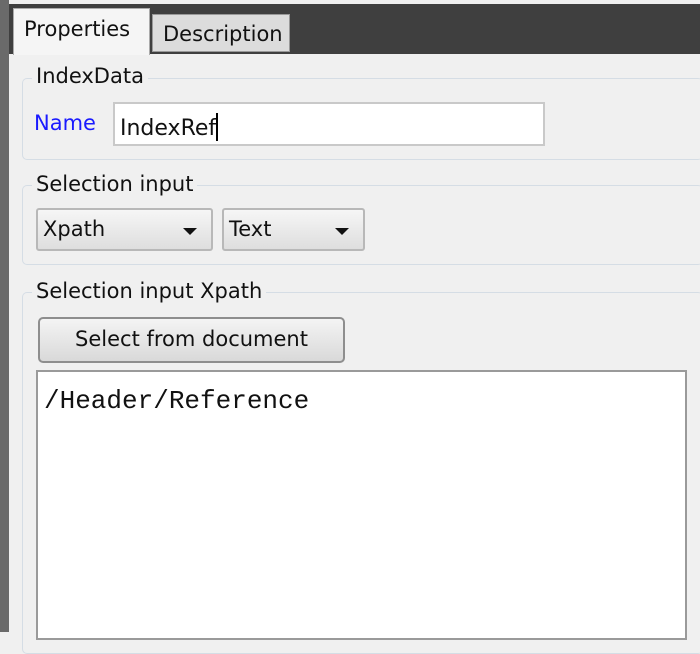 The height and width of the screenshot is (654, 700). I want to click on xpath-value: /Header/Reference, so click(177, 401).